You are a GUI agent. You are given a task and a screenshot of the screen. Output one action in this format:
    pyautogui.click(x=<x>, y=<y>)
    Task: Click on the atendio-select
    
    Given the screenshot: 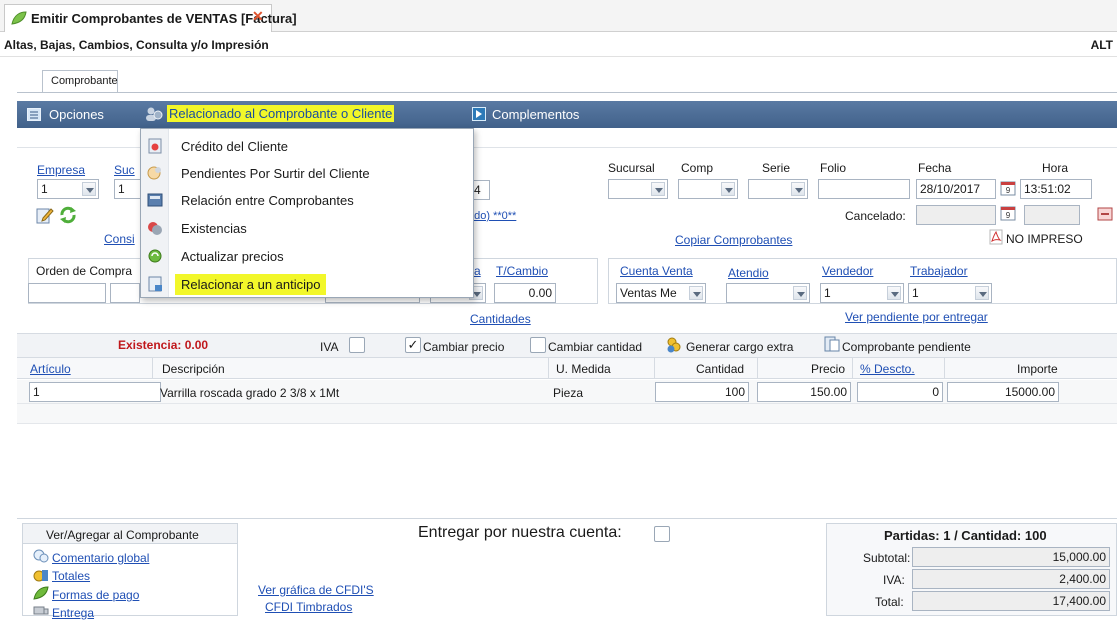 What is the action you would take?
    pyautogui.click(x=768, y=293)
    